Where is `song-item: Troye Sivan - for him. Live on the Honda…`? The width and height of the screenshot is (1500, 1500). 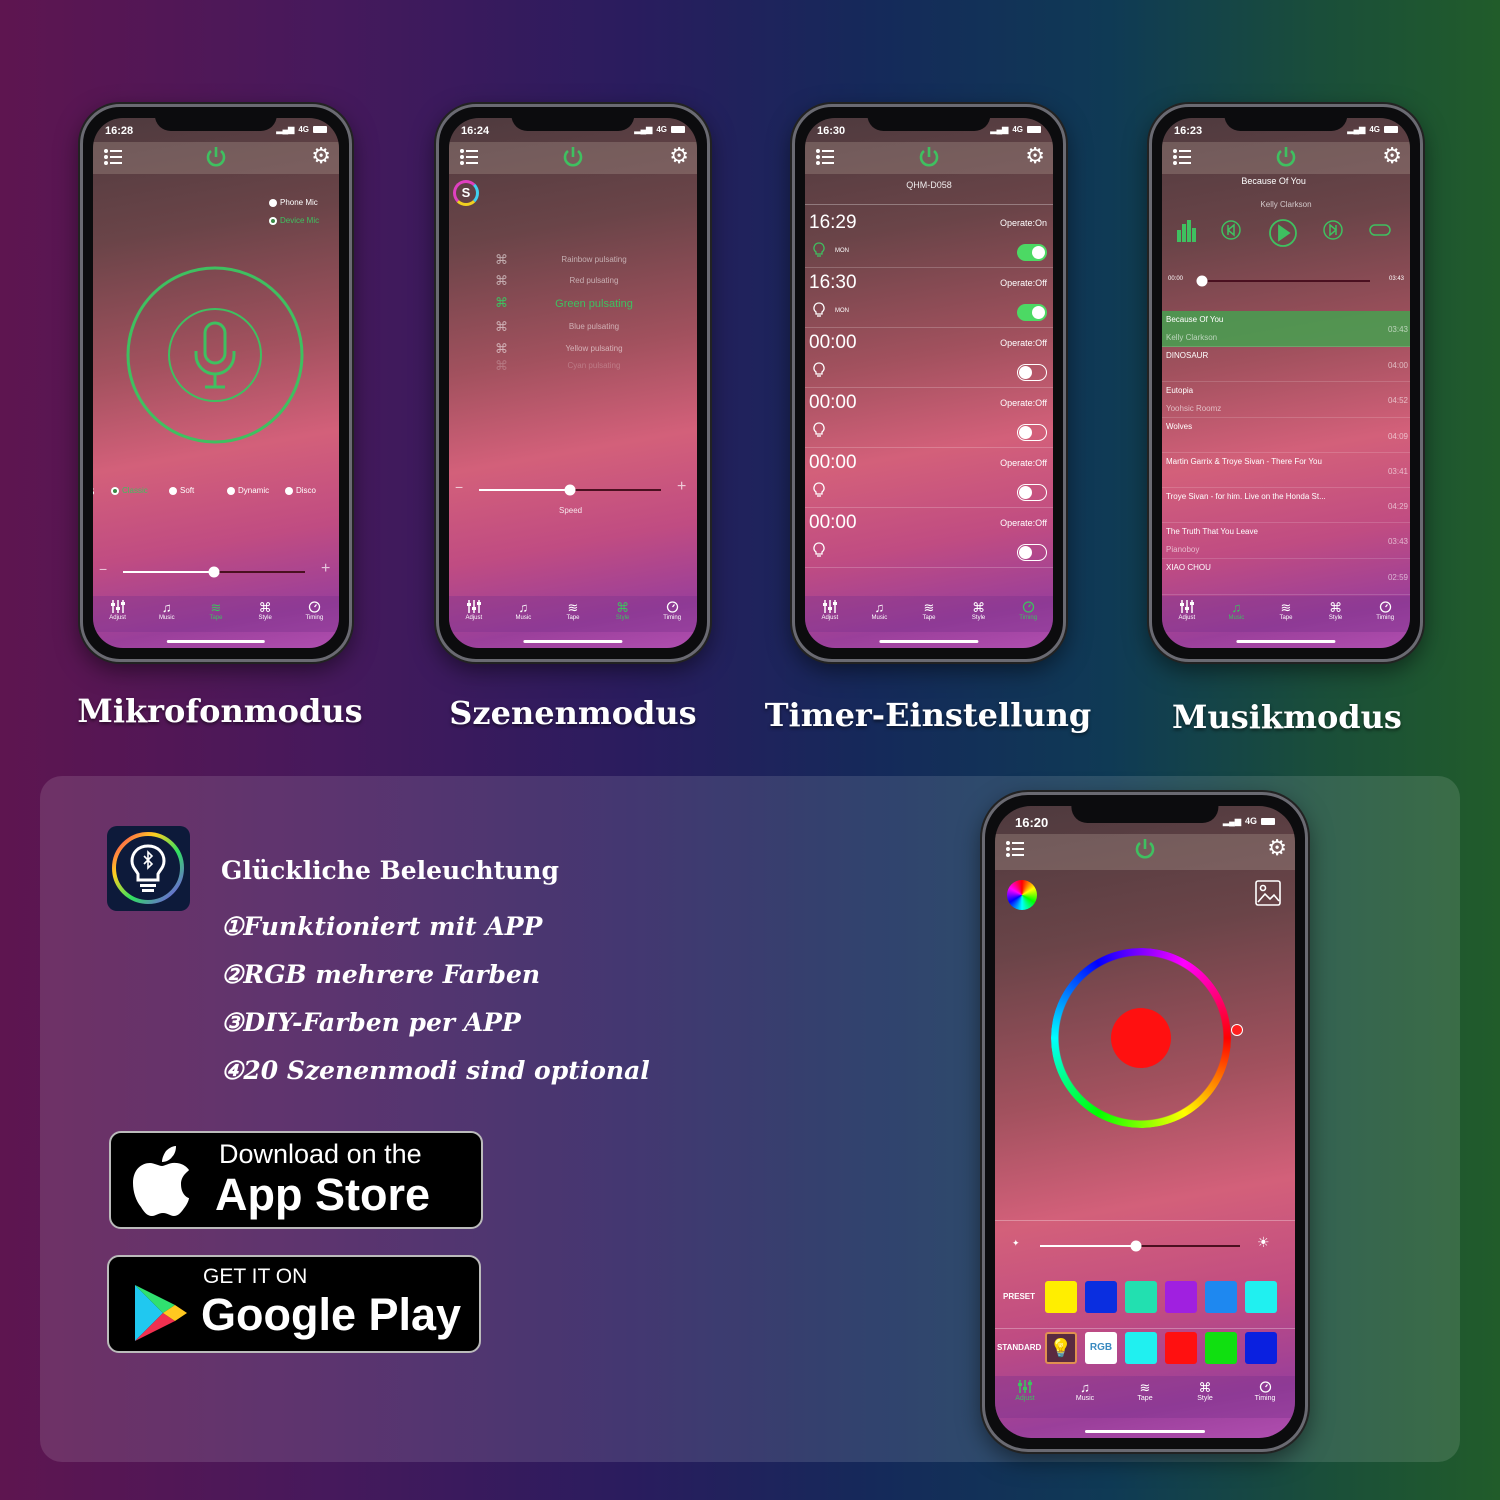
song-item: Troye Sivan - for him. Live on the Honda… is located at coordinates (1286, 505).